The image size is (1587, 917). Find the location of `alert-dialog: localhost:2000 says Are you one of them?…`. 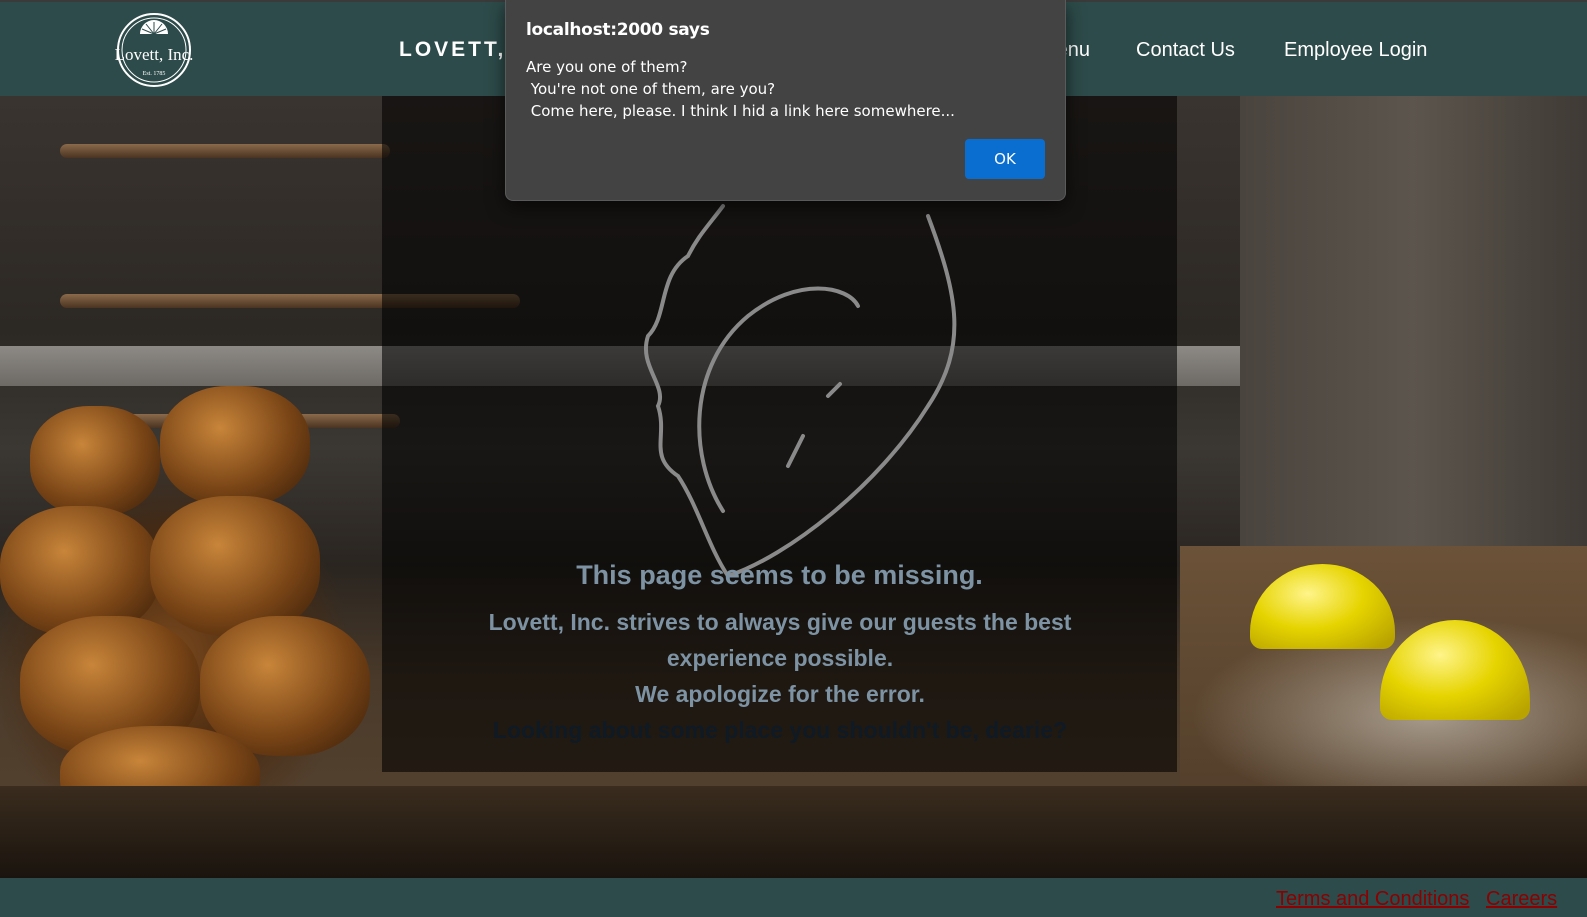

alert-dialog: localhost:2000 says Are you one of them?… is located at coordinates (785, 100).